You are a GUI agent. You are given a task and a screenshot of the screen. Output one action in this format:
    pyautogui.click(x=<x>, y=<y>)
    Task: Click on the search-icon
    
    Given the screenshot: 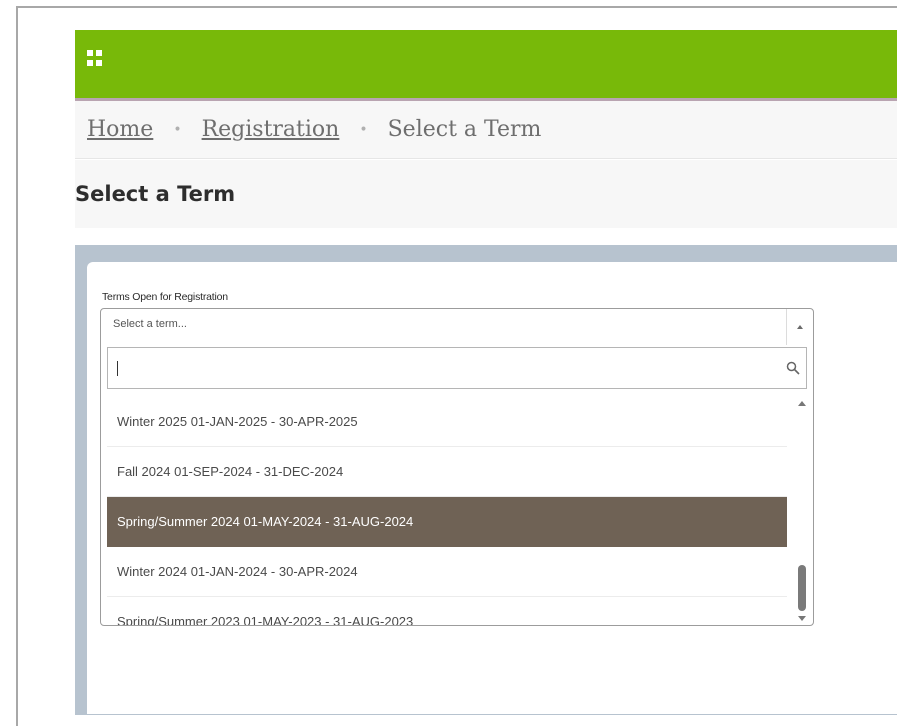 What is the action you would take?
    pyautogui.click(x=793, y=368)
    